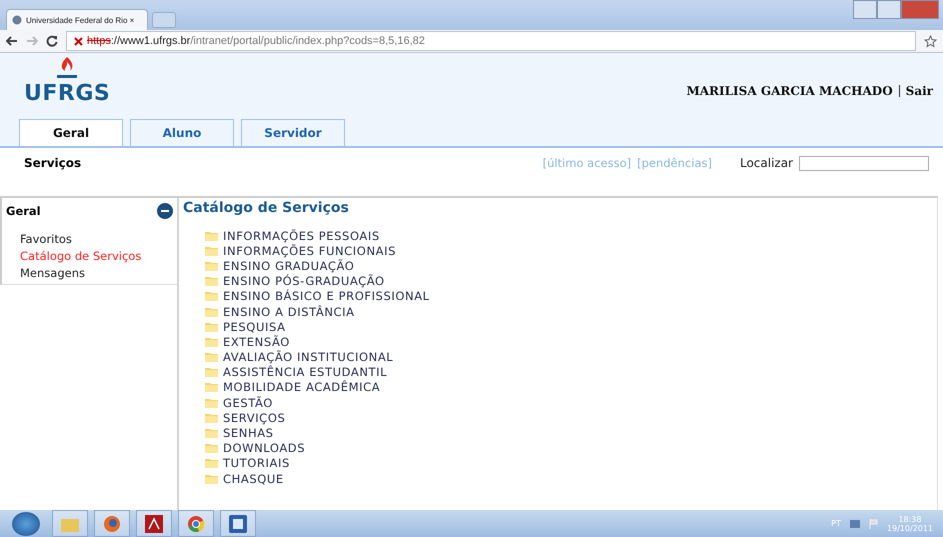  Describe the element at coordinates (266, 208) in the screenshot. I see `catalog-title: Catálogo de Serviços` at that location.